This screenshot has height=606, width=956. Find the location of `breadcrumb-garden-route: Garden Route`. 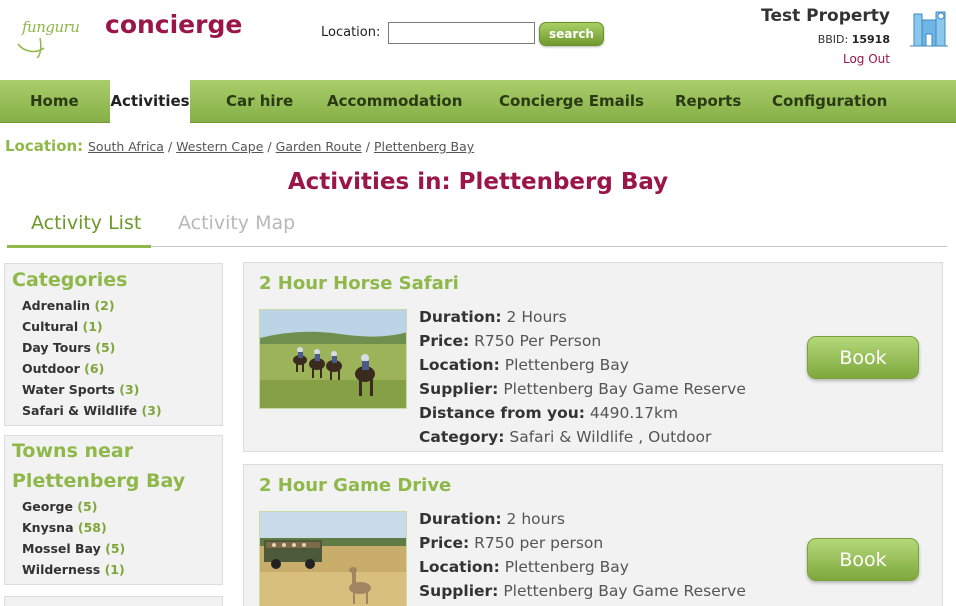

breadcrumb-garden-route: Garden Route is located at coordinates (319, 146).